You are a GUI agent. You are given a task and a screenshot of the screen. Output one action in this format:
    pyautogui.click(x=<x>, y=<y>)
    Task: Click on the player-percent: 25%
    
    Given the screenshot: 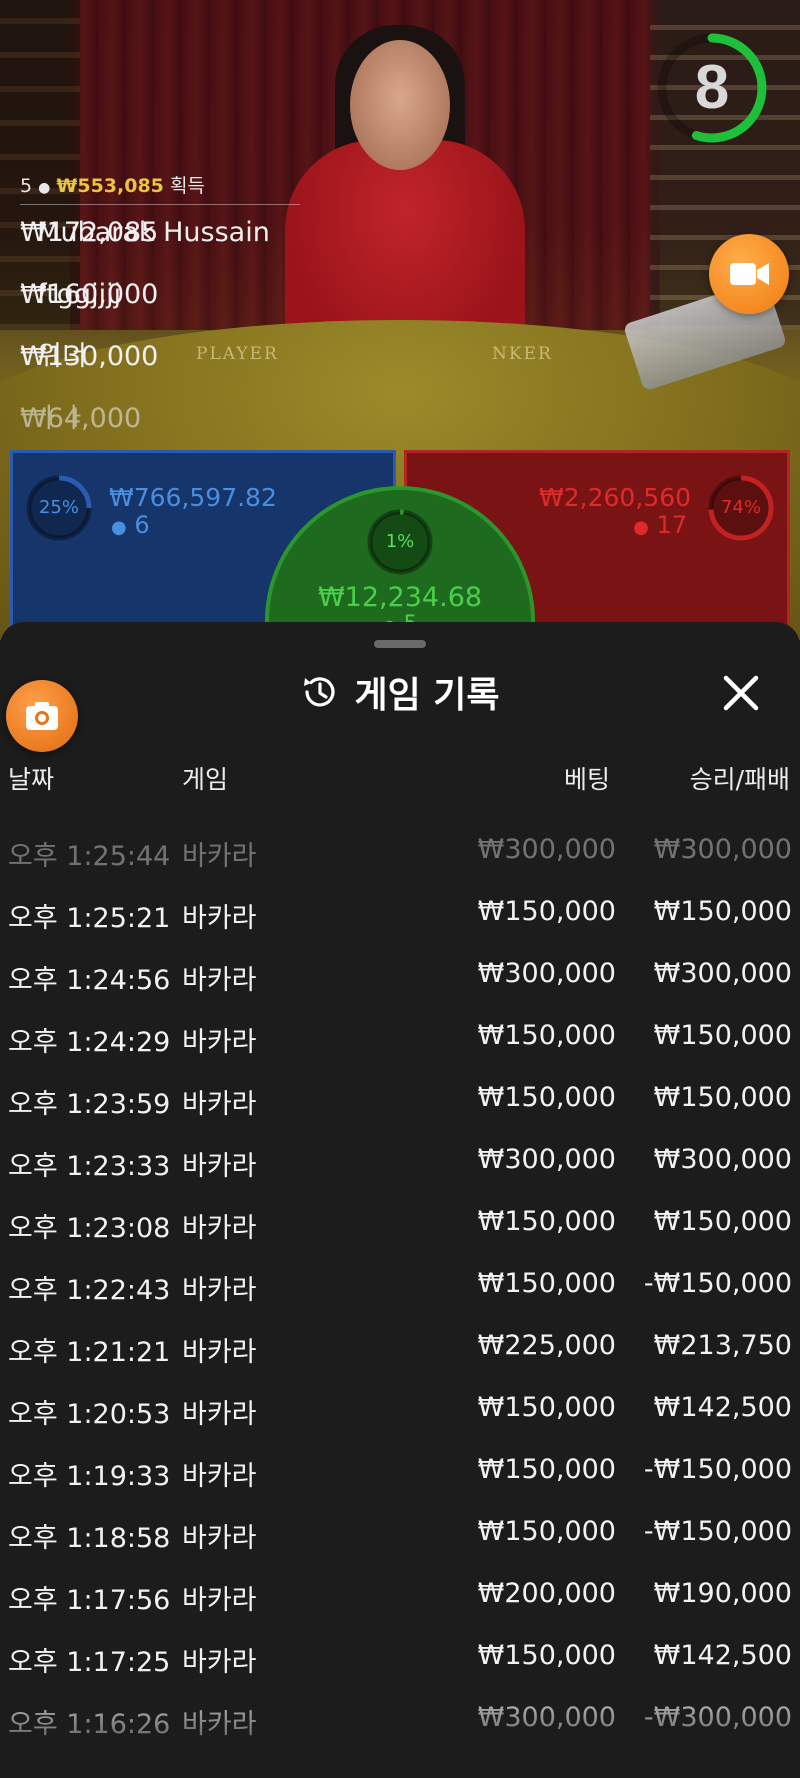 What is the action you would take?
    pyautogui.click(x=58, y=507)
    